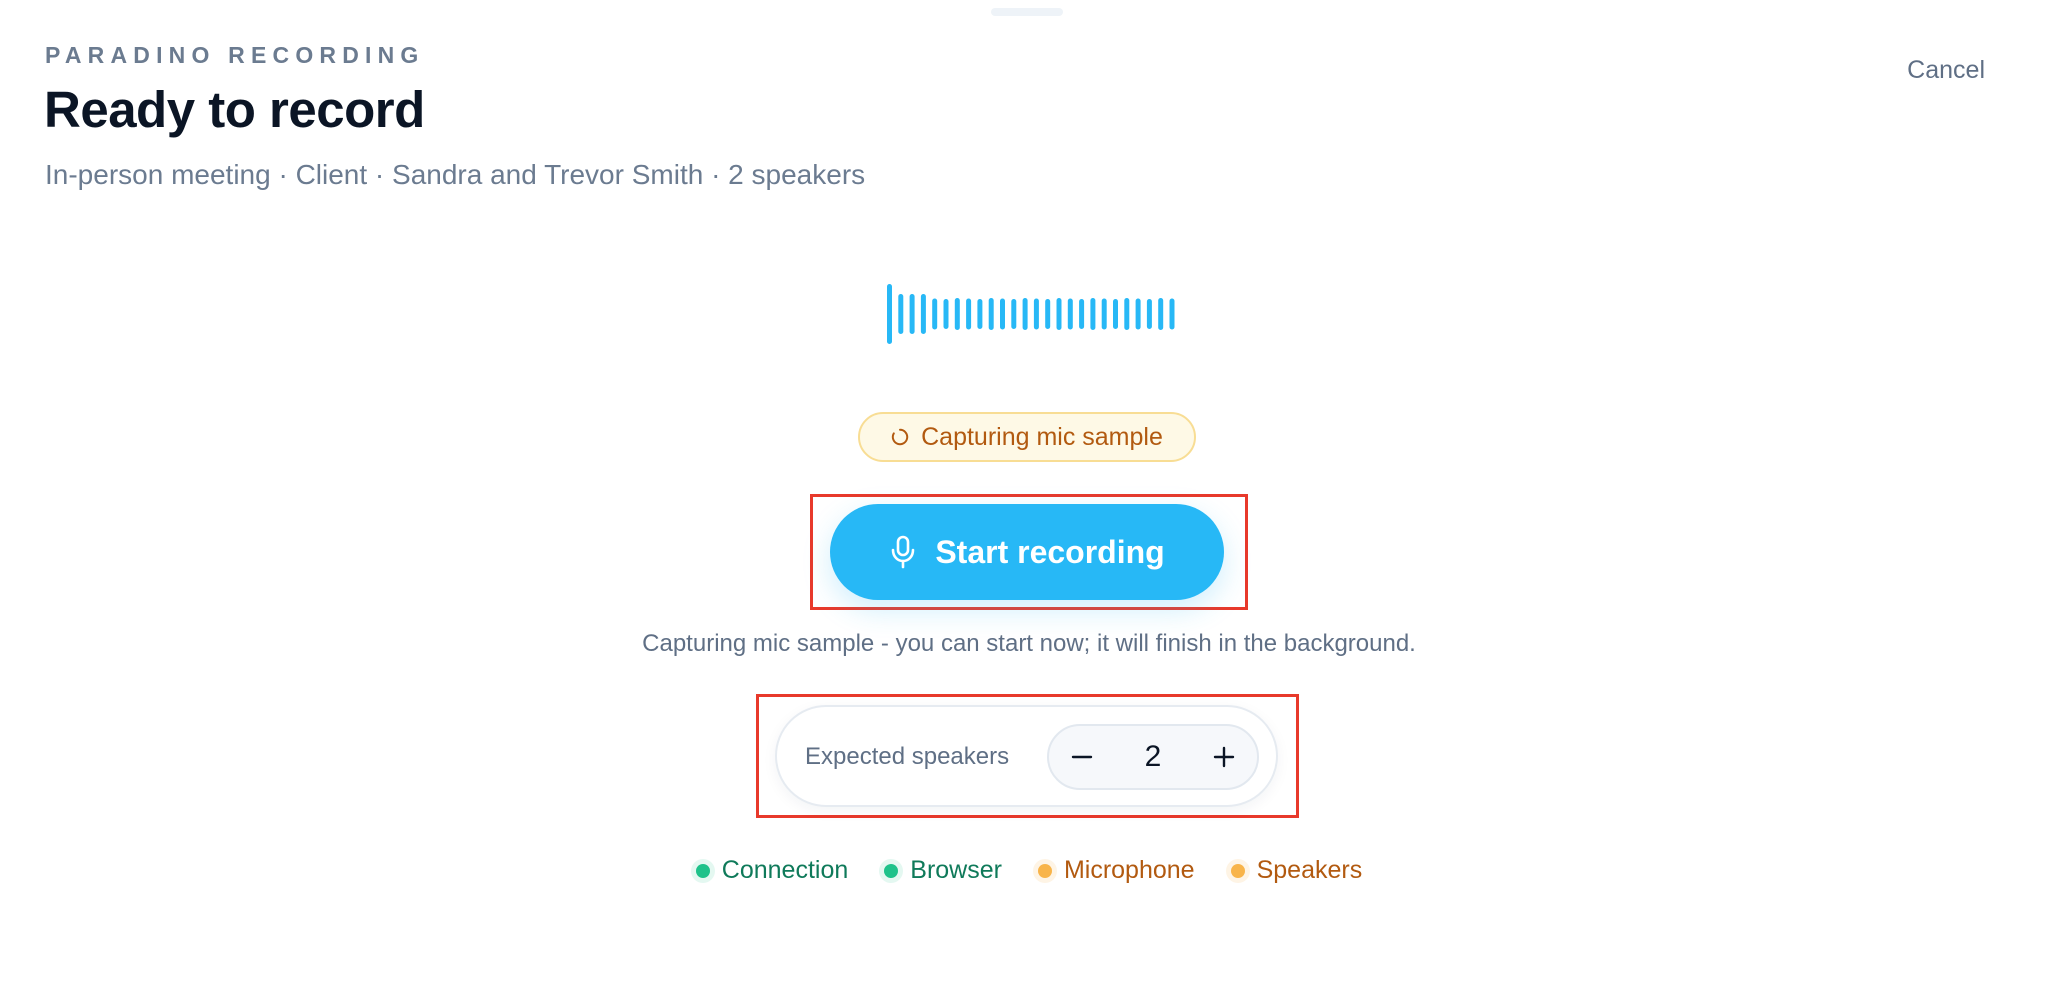 The image size is (2058, 986). I want to click on drag-handle, so click(1027, 12).